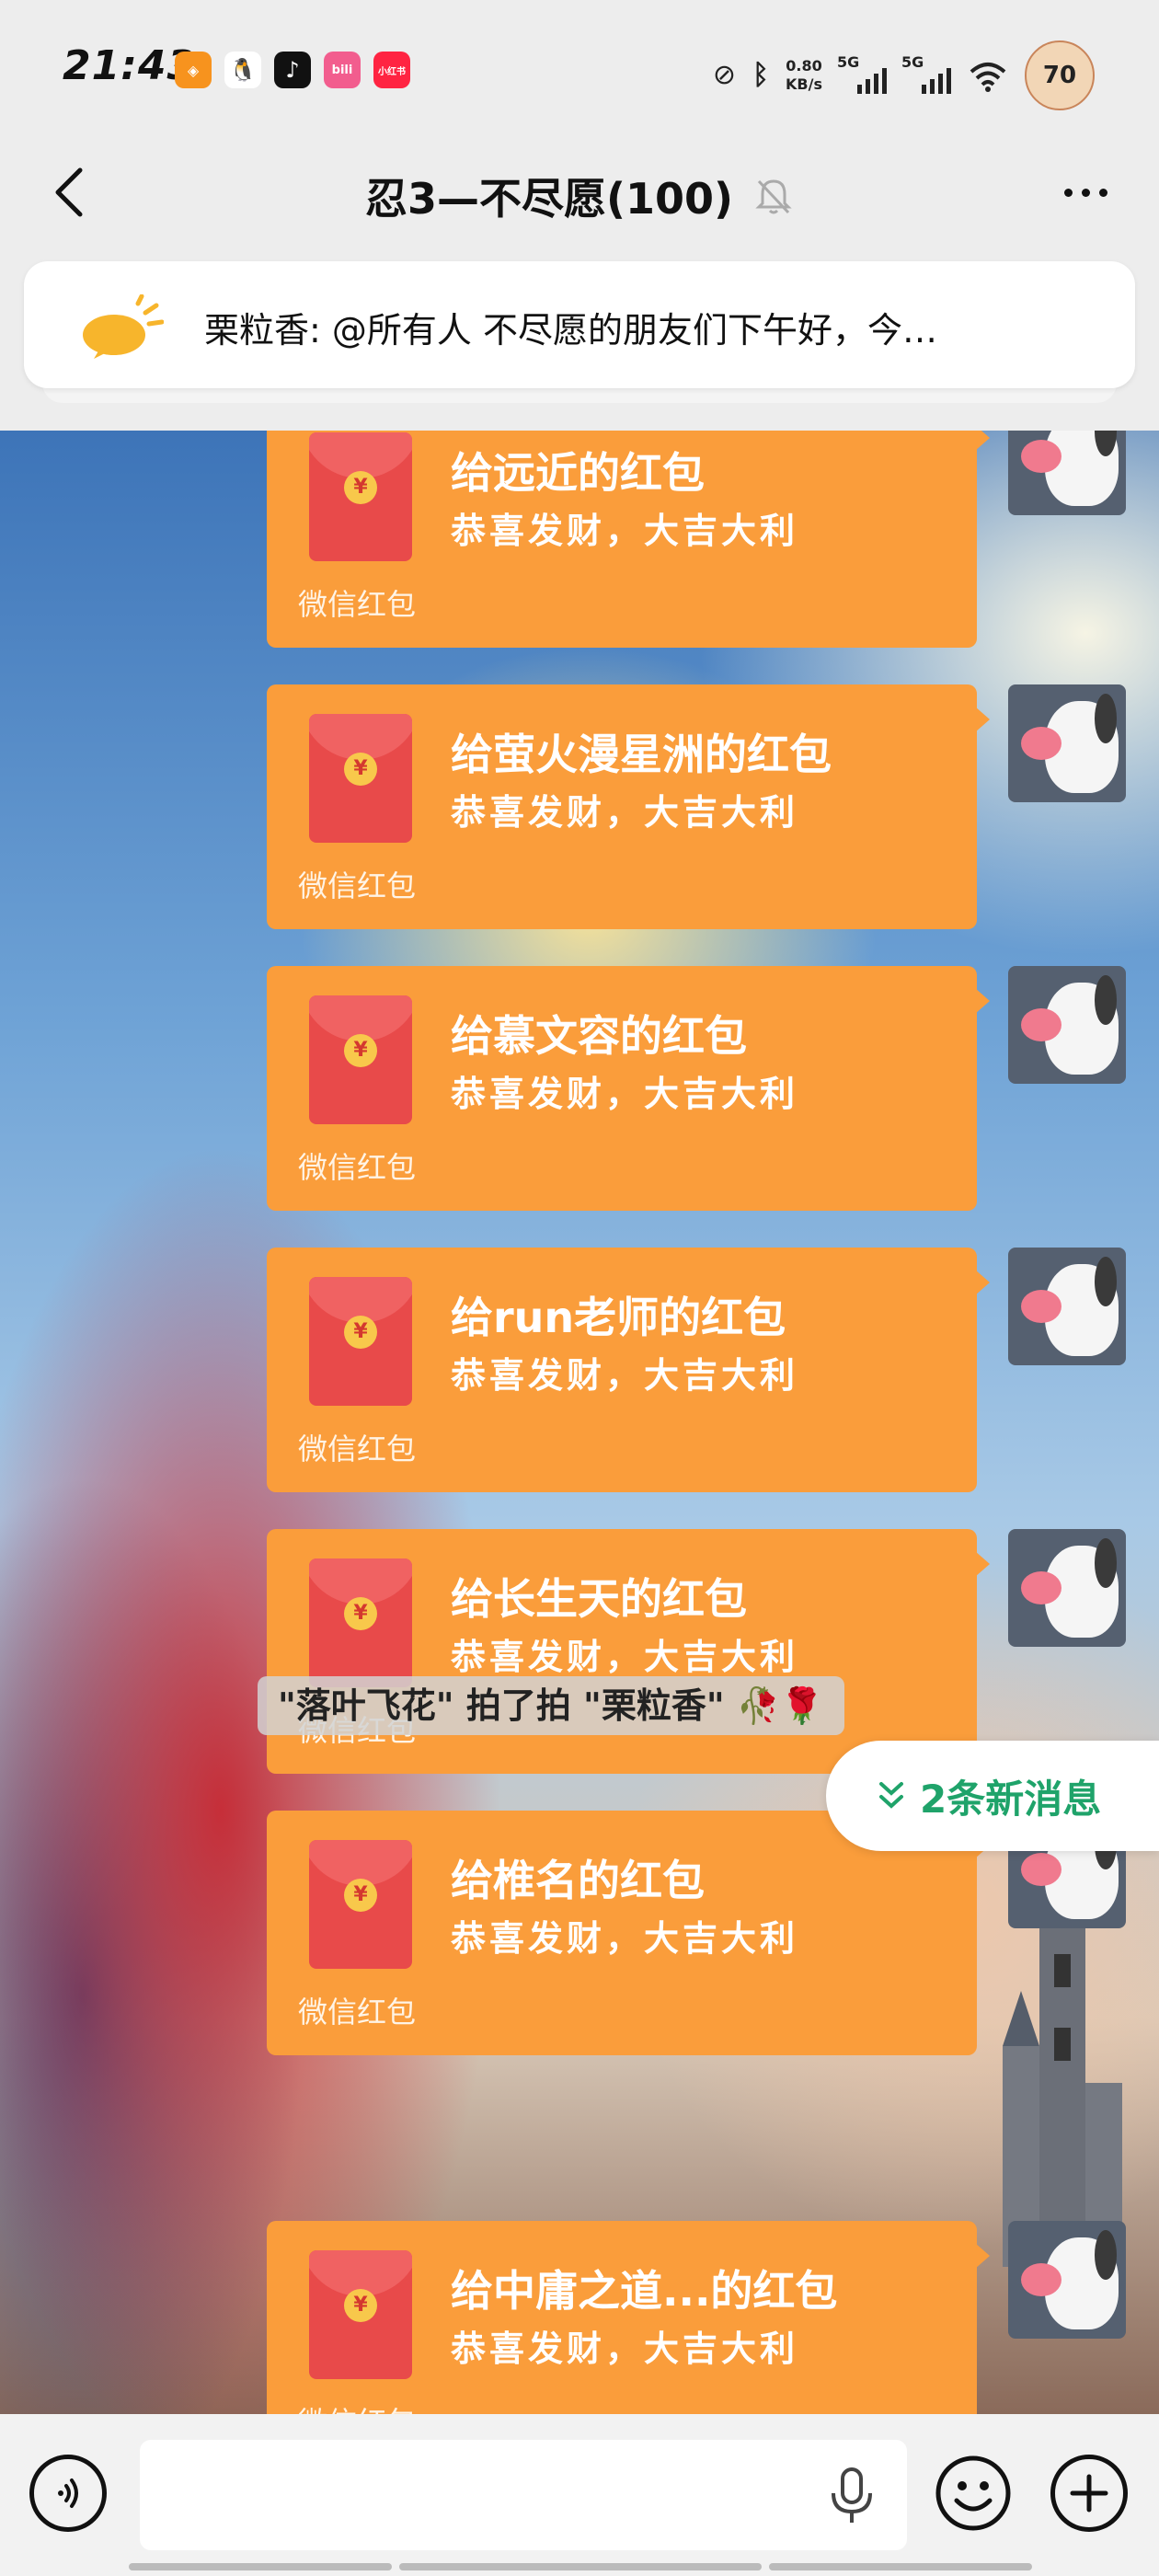 The height and width of the screenshot is (2576, 1159). Describe the element at coordinates (242, 70) in the screenshot. I see `qq-icon: 🐧` at that location.